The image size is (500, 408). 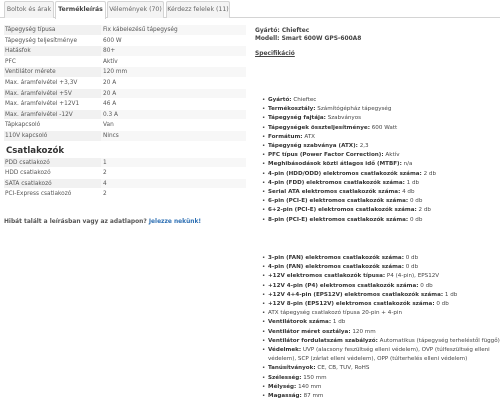 I want to click on feature-label: Tanúsítványok:, so click(x=292, y=368).